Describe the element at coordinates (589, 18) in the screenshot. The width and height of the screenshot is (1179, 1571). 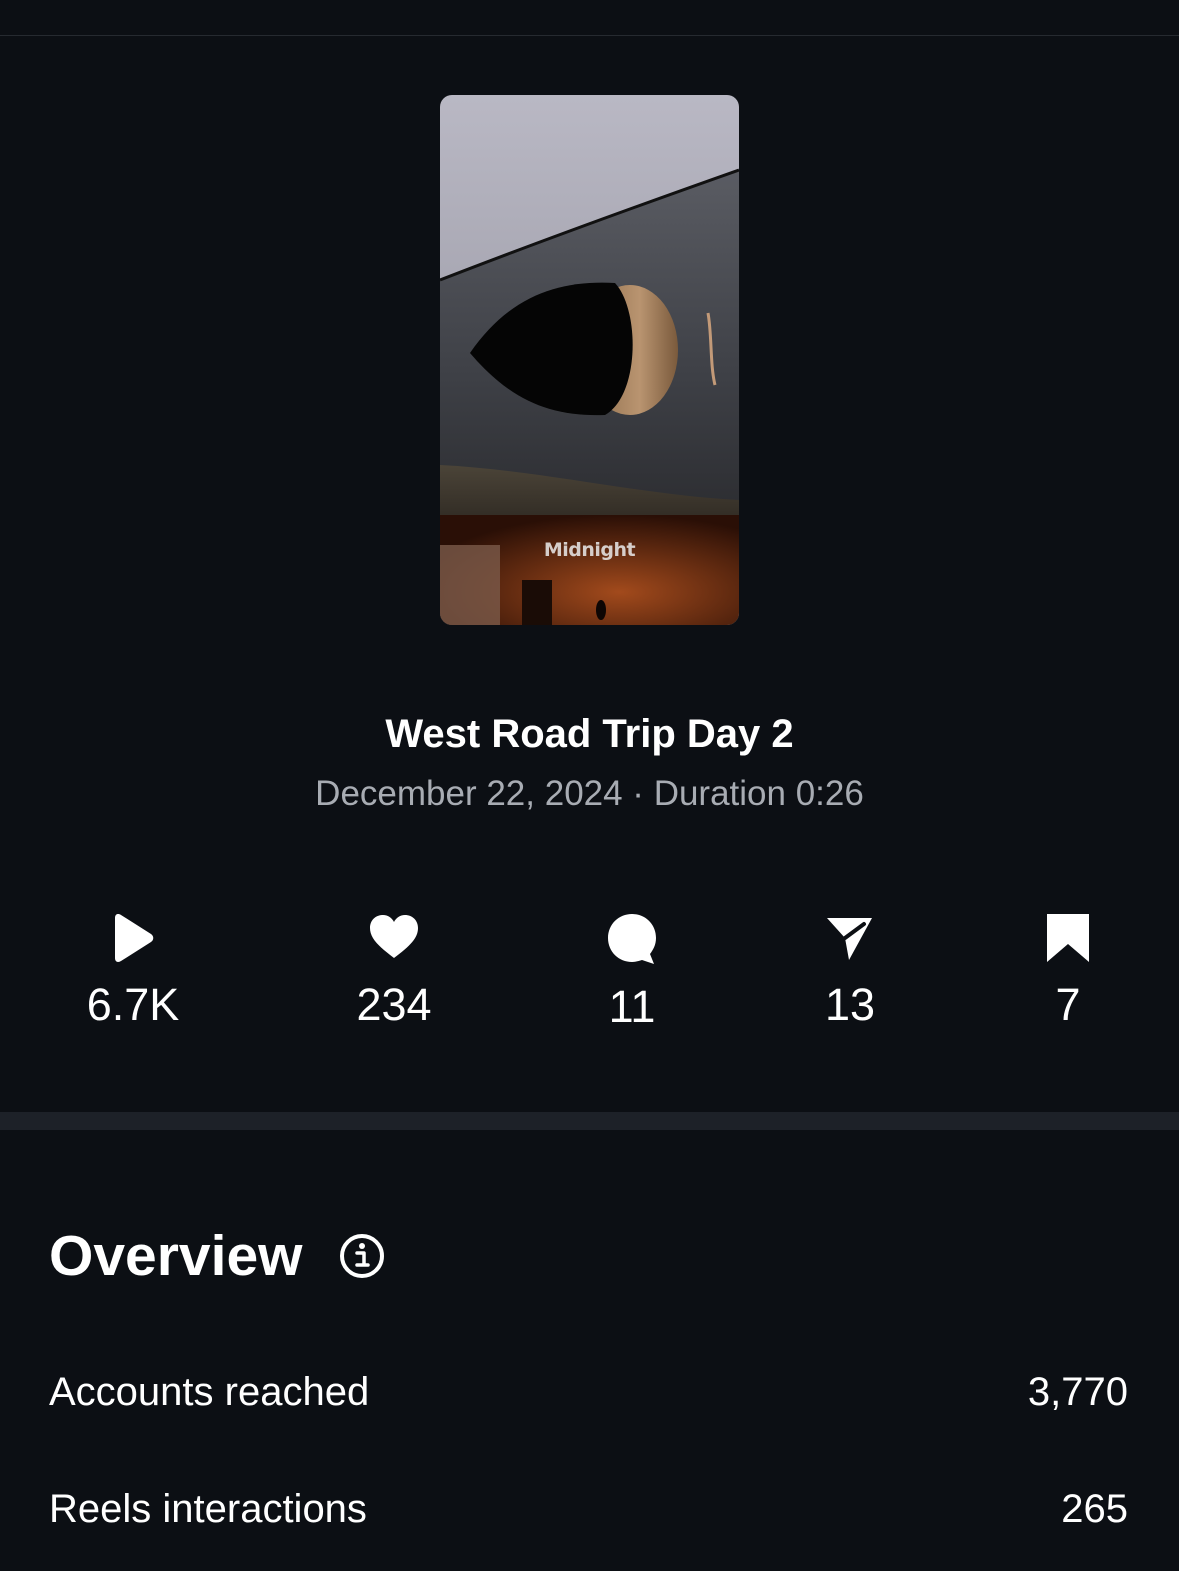
I see `top-bar` at that location.